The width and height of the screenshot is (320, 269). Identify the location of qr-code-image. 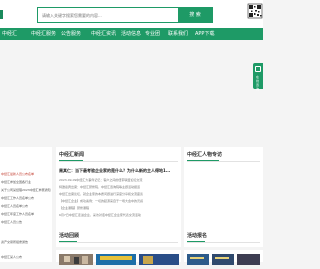
(255, 13).